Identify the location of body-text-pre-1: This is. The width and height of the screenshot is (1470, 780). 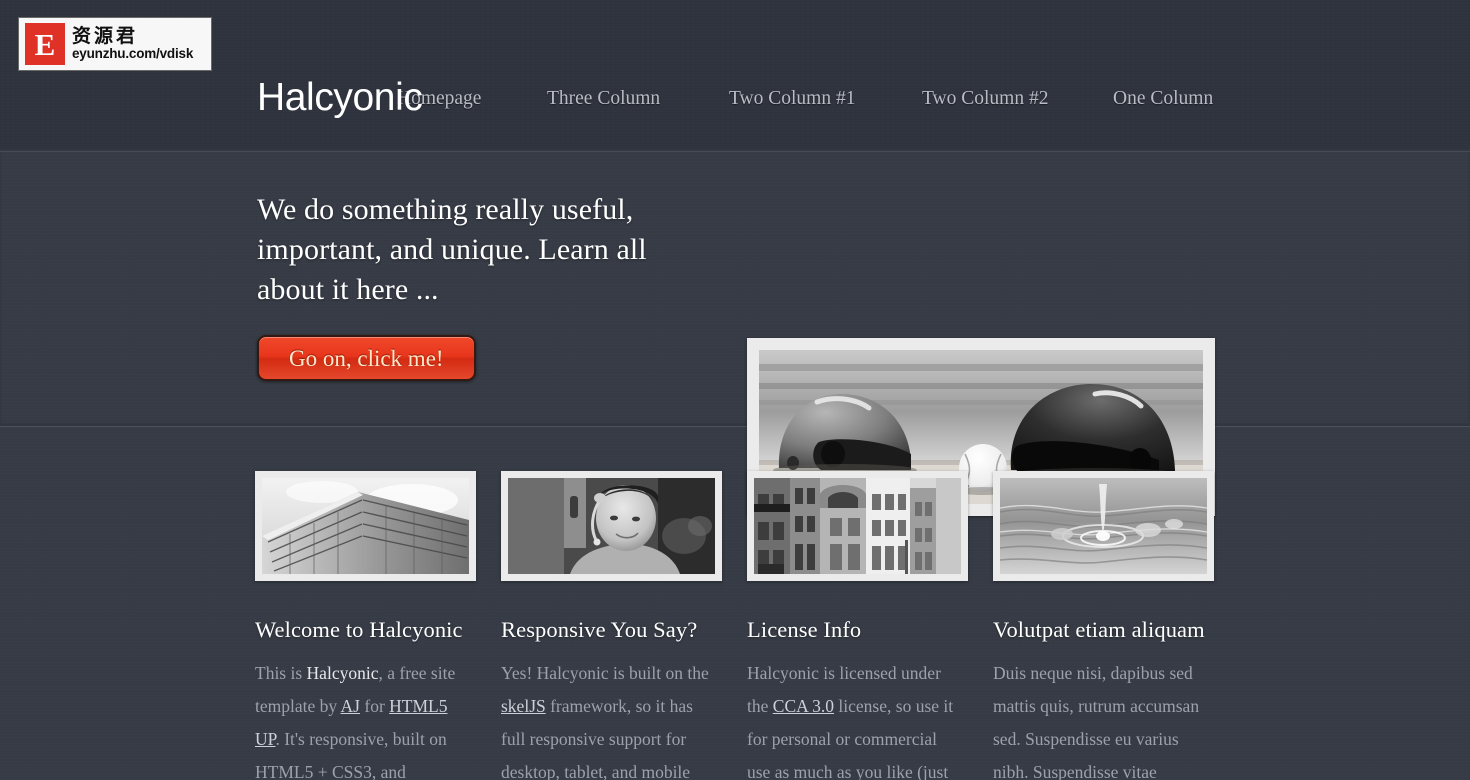
(281, 673).